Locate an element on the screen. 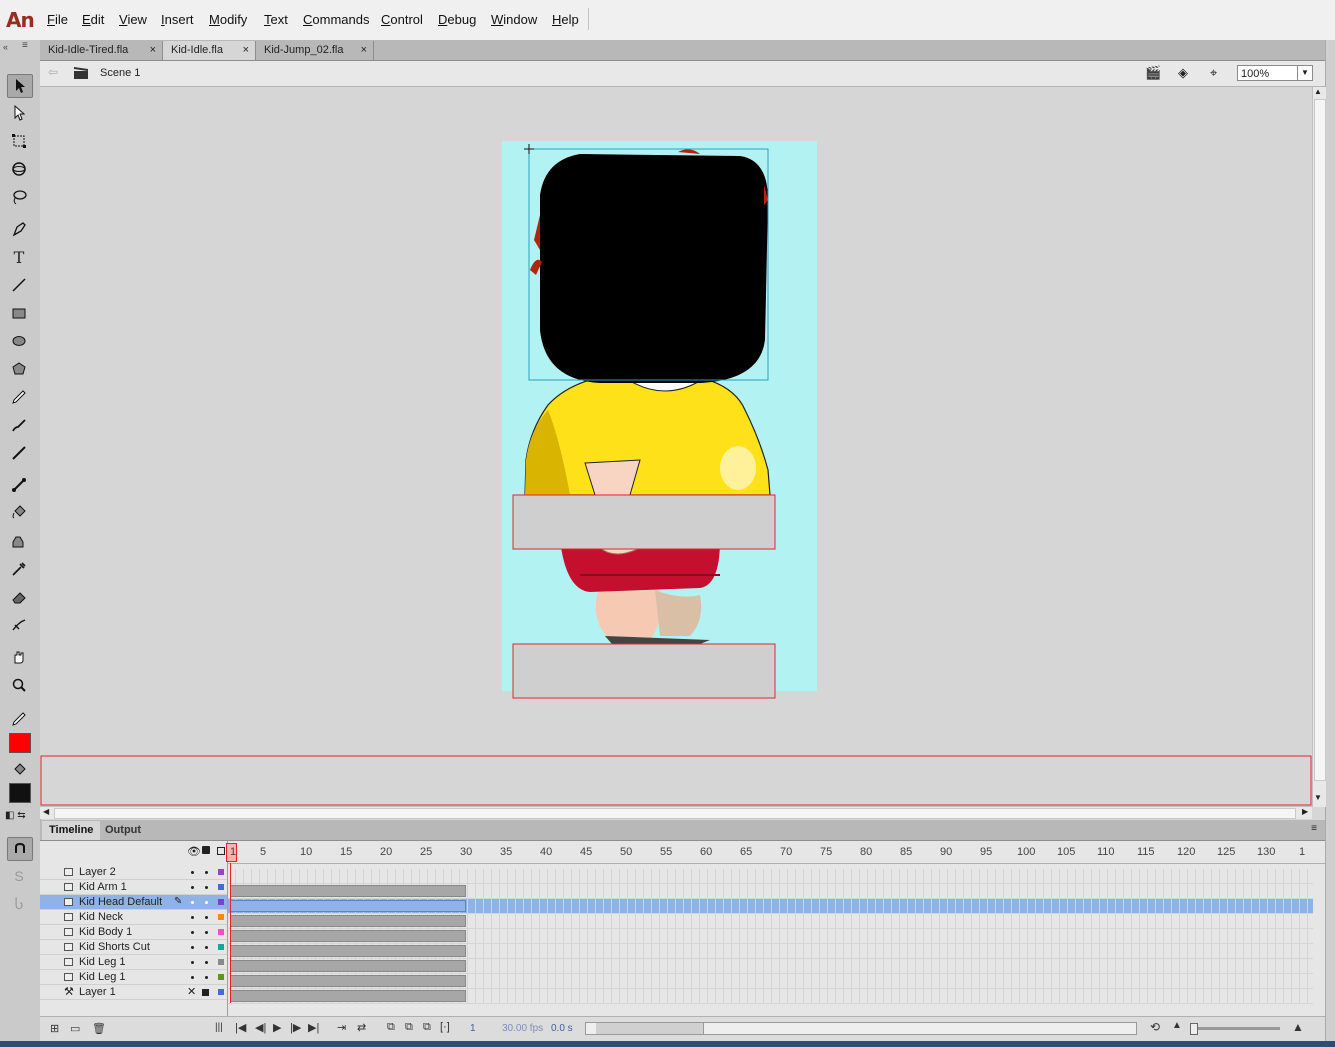 The height and width of the screenshot is (1047, 1335). lasso-icon is located at coordinates (19, 197).